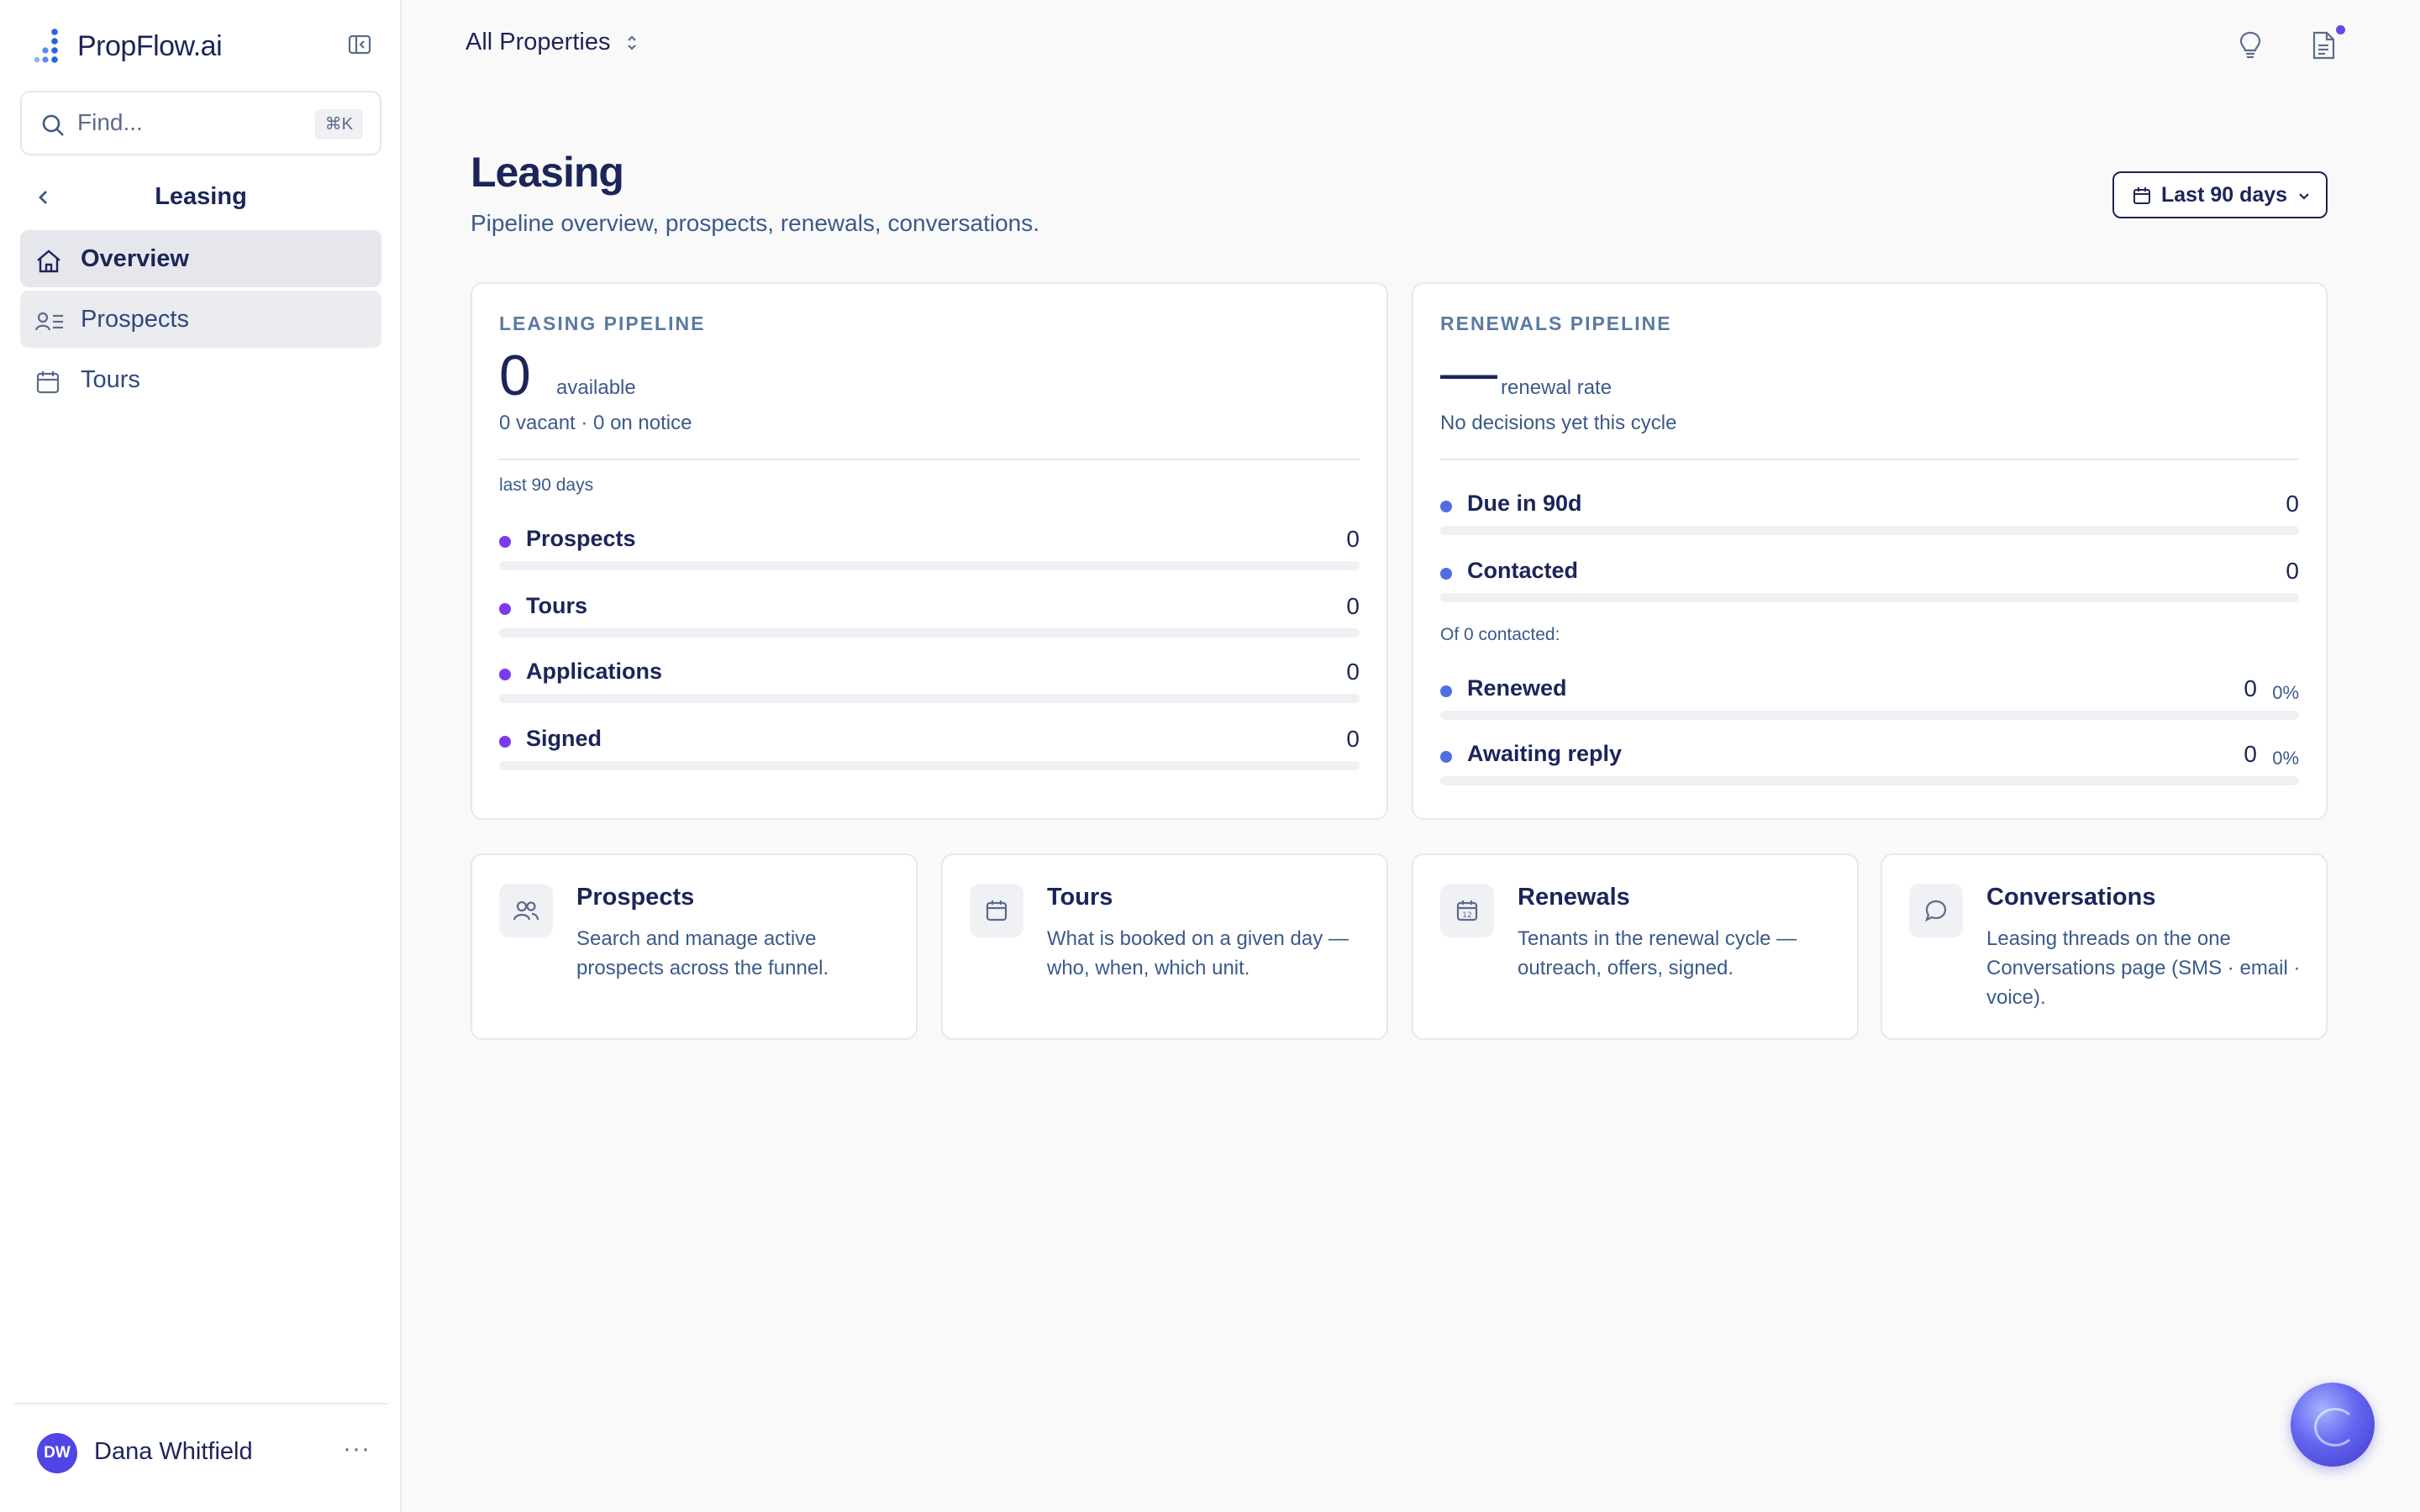 The width and height of the screenshot is (2420, 1512). Describe the element at coordinates (1517, 688) in the screenshot. I see `metric-label: Renewed` at that location.